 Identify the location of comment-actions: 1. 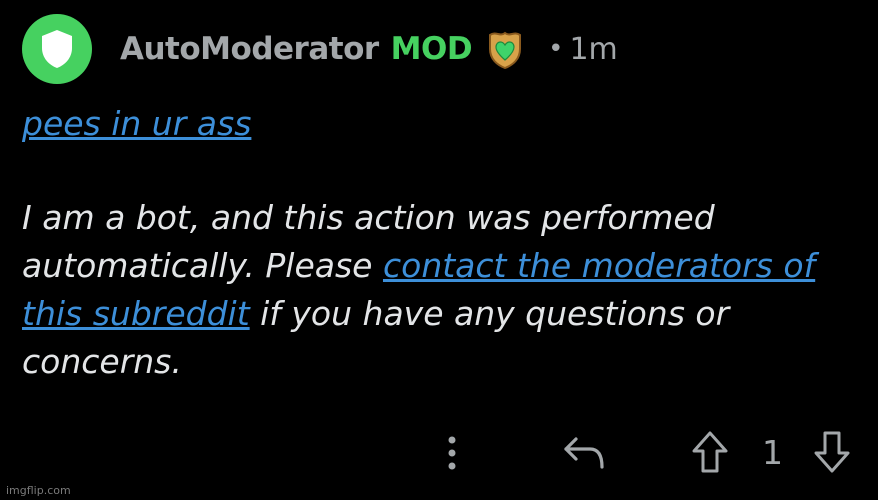
(439, 453).